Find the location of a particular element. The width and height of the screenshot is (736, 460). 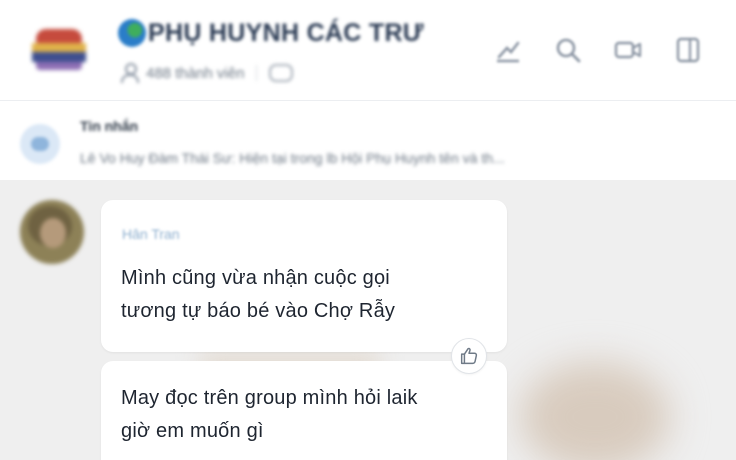

sidebar-toggle-button is located at coordinates (688, 50).